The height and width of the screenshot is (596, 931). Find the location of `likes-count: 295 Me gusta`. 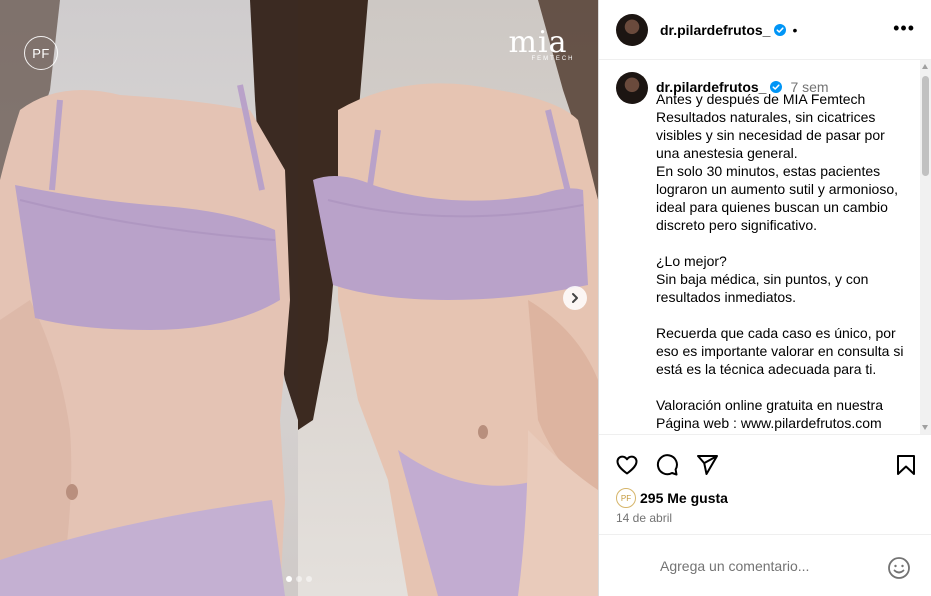

likes-count: 295 Me gusta is located at coordinates (684, 498).